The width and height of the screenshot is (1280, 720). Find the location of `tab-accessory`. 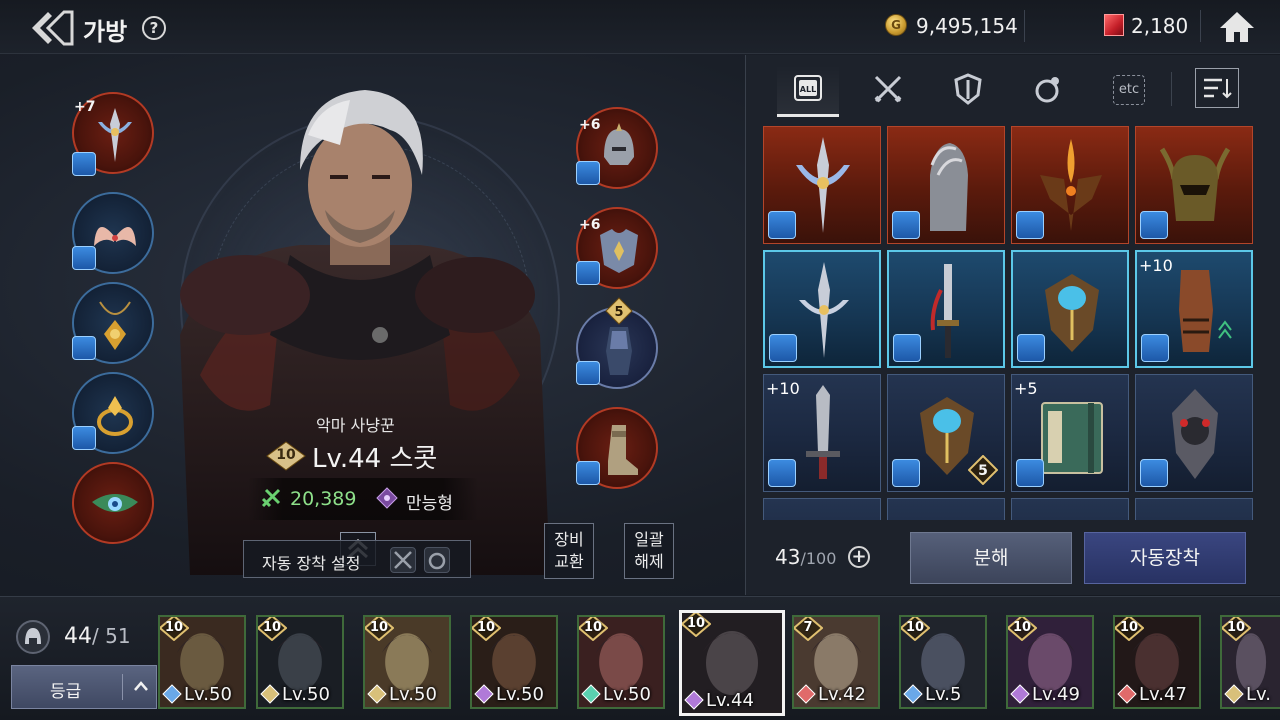

tab-accessory is located at coordinates (1048, 91).